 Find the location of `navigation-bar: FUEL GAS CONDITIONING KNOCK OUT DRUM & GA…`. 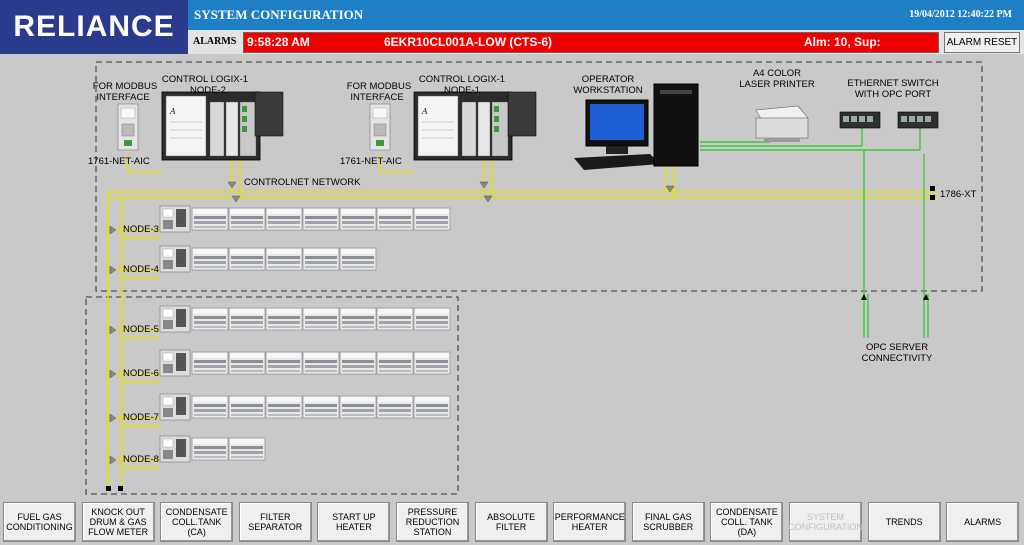

navigation-bar: FUEL GAS CONDITIONING KNOCK OUT DRUM & GA… is located at coordinates (512, 523).